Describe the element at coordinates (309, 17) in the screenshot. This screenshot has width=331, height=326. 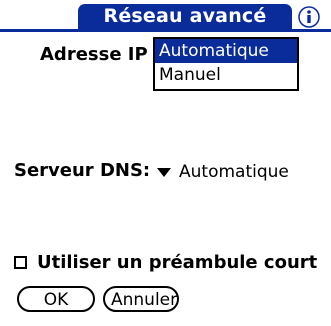
I see `info-icon` at that location.